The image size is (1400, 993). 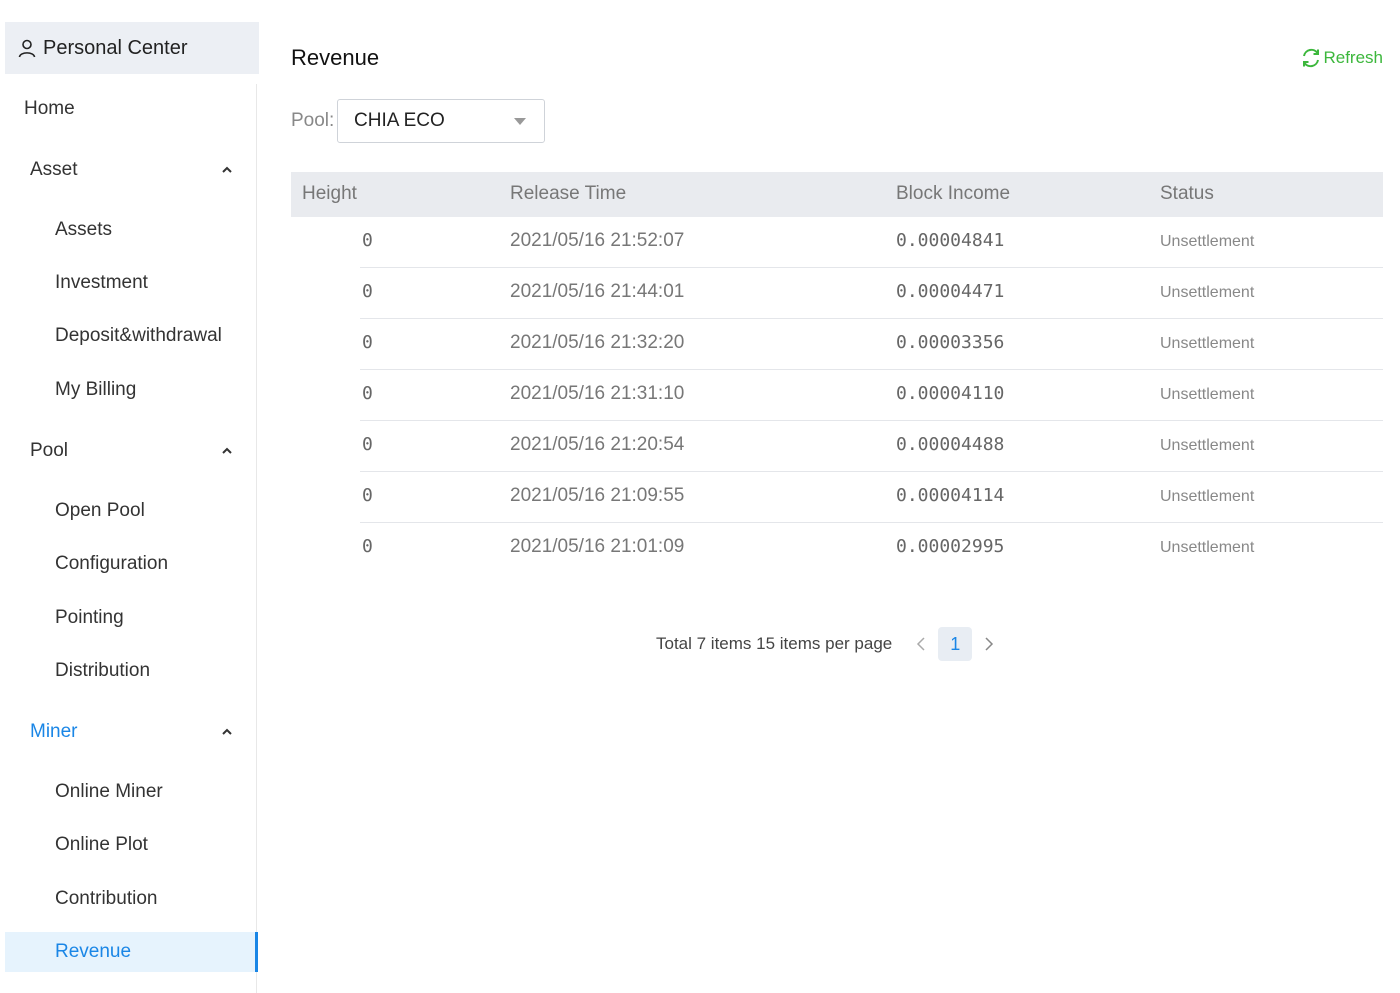 What do you see at coordinates (131, 170) in the screenshot?
I see `sidebar-group-asset: Asset` at bounding box center [131, 170].